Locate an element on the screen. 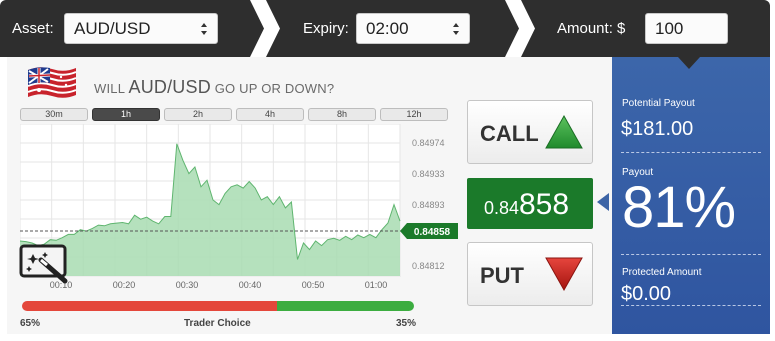 This screenshot has height=341, width=775. current-value-label: 0.84858 is located at coordinates (432, 232).